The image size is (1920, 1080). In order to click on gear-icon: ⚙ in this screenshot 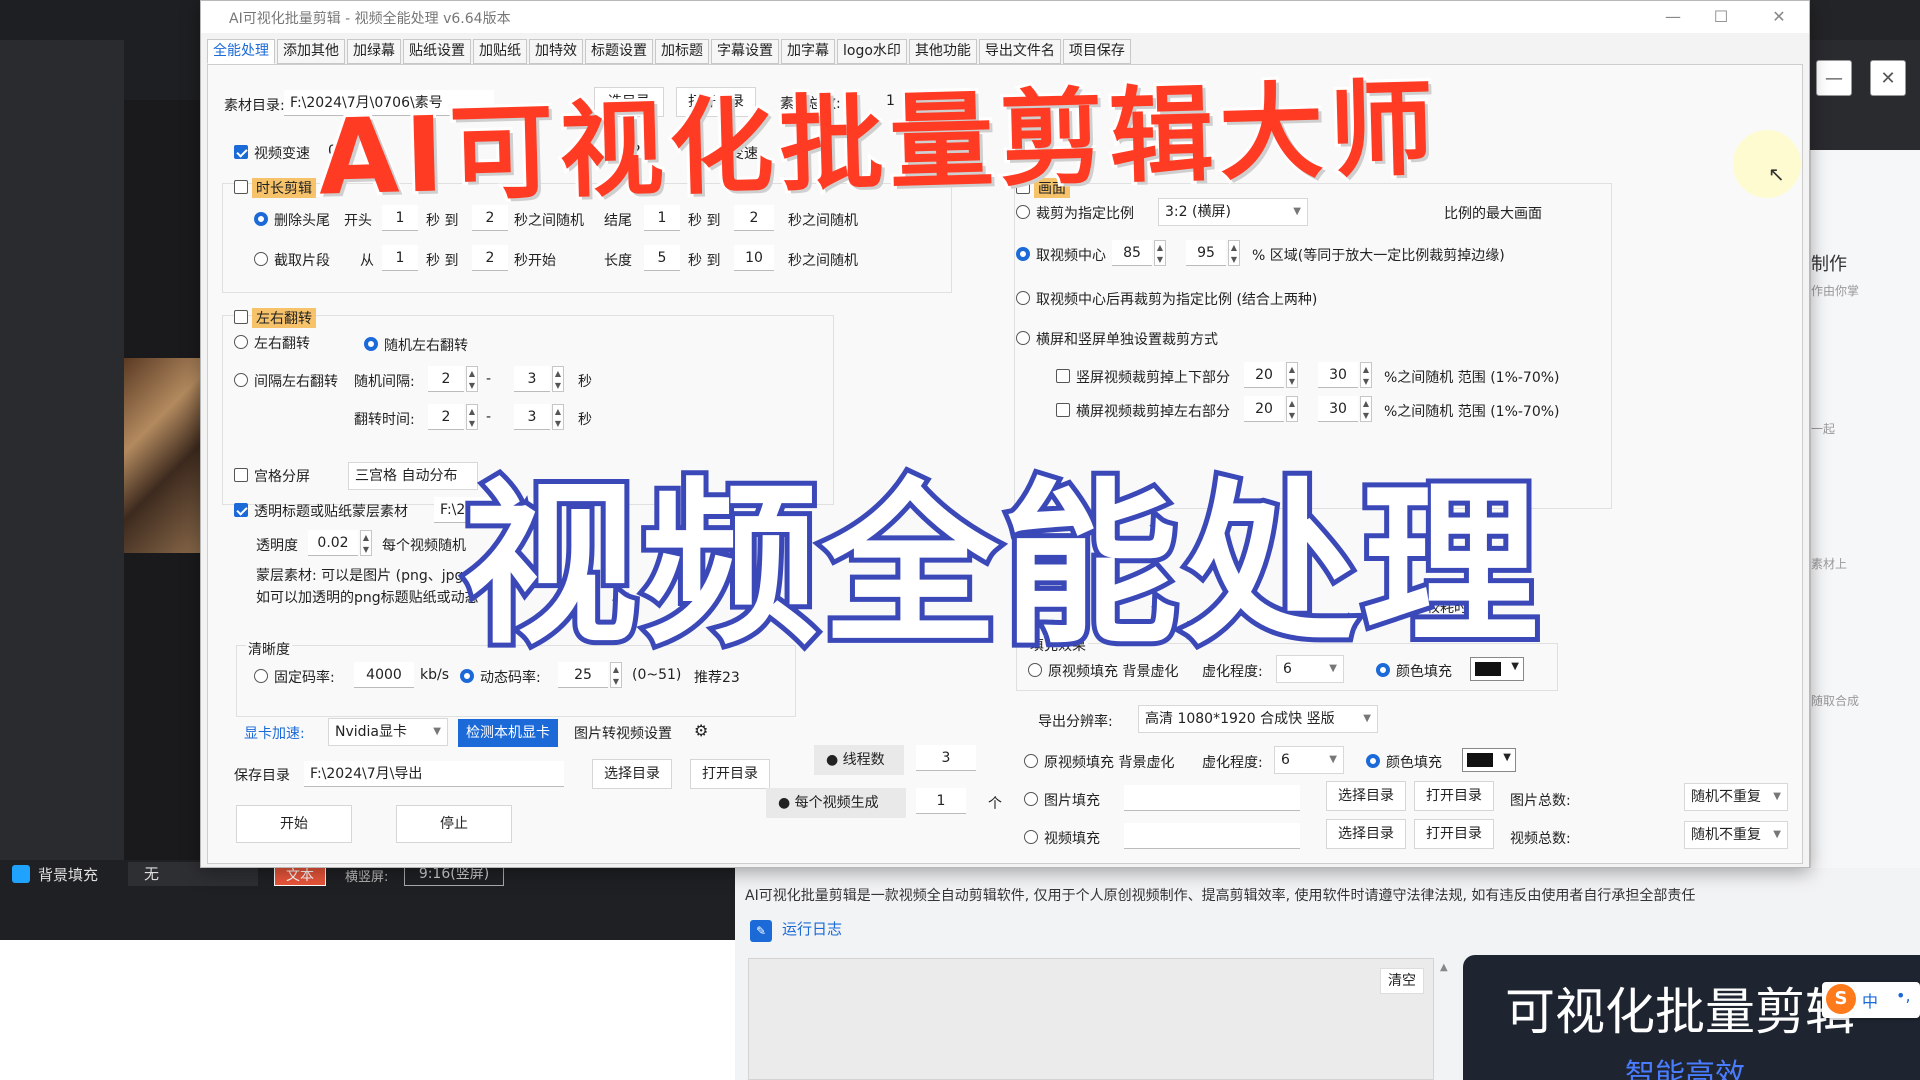, I will do `click(701, 730)`.